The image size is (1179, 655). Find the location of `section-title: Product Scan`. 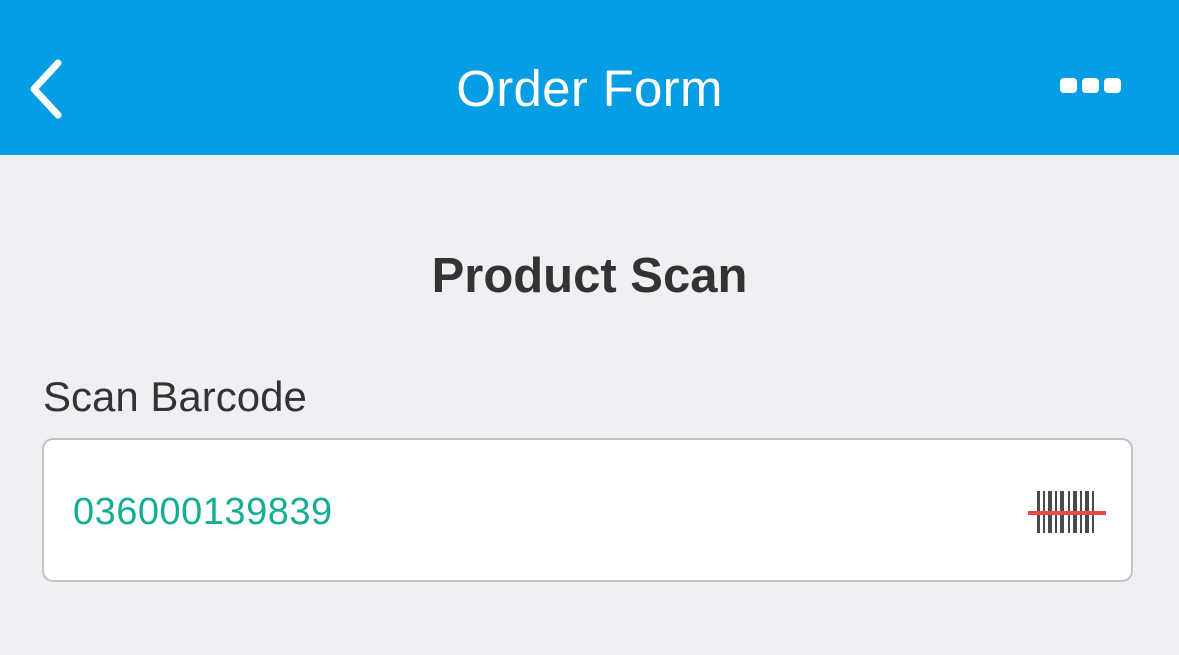

section-title: Product Scan is located at coordinates (589, 276).